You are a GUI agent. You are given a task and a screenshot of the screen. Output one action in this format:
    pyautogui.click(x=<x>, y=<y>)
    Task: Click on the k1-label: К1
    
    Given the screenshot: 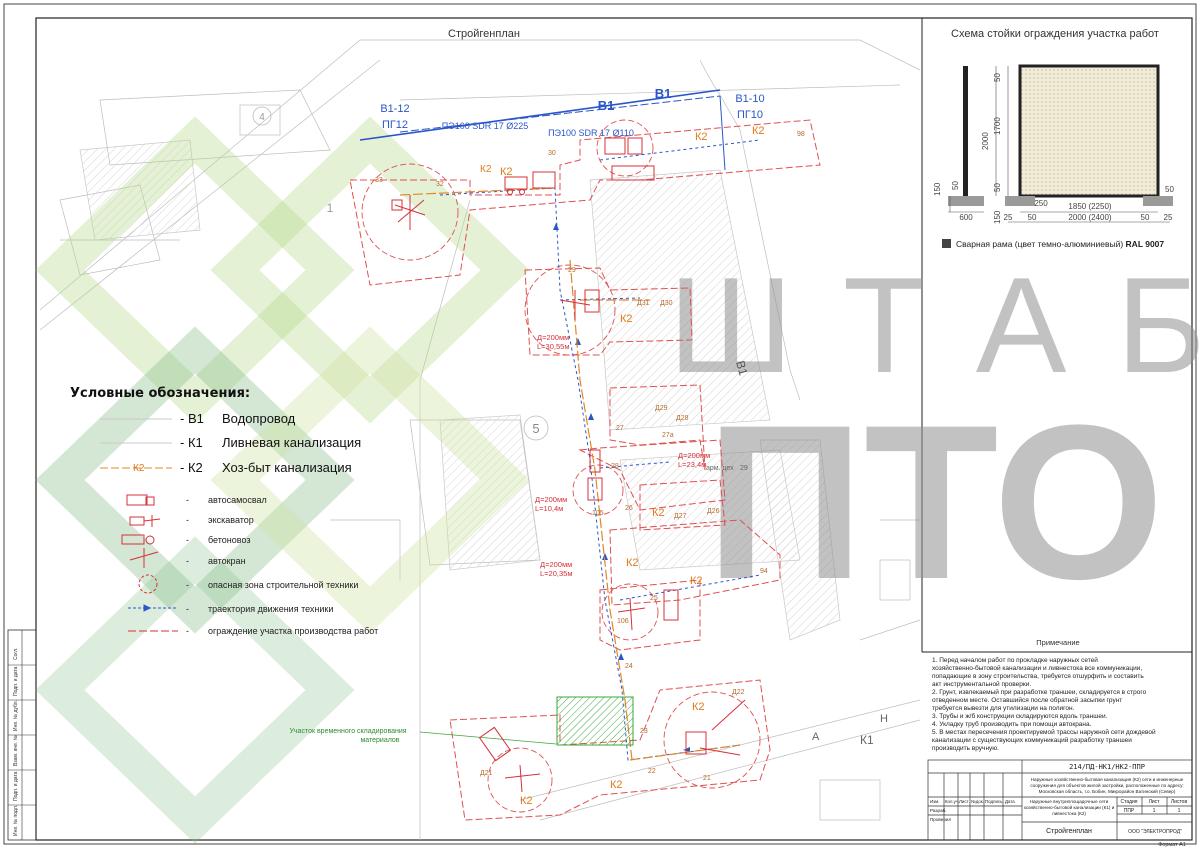 What is the action you would take?
    pyautogui.click(x=867, y=740)
    